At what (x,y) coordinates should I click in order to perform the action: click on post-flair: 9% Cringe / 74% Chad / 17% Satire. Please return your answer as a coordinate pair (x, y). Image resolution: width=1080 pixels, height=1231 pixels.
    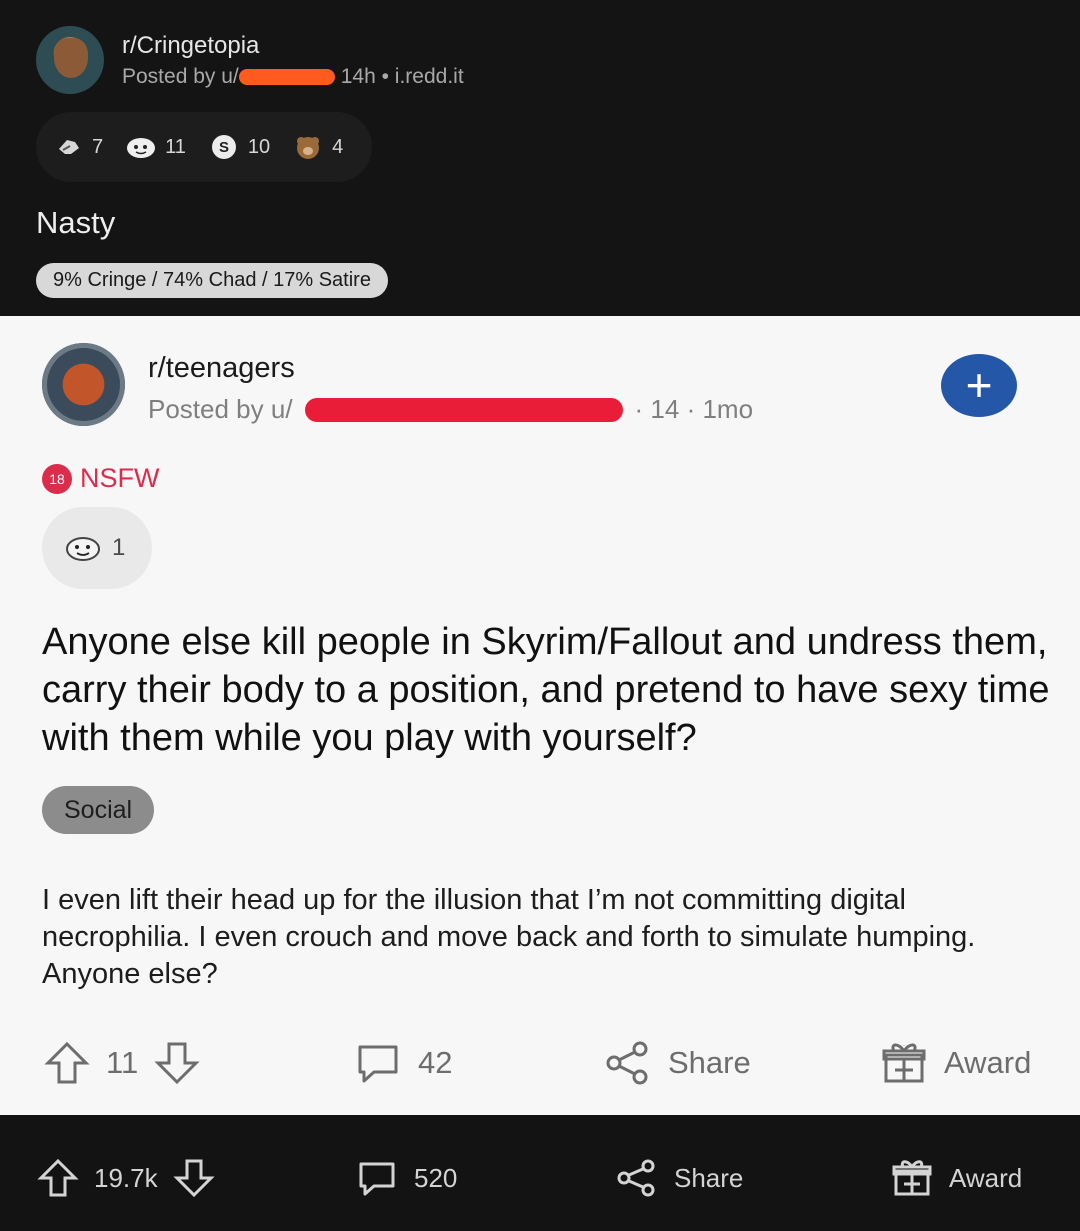
    Looking at the image, I should click on (212, 280).